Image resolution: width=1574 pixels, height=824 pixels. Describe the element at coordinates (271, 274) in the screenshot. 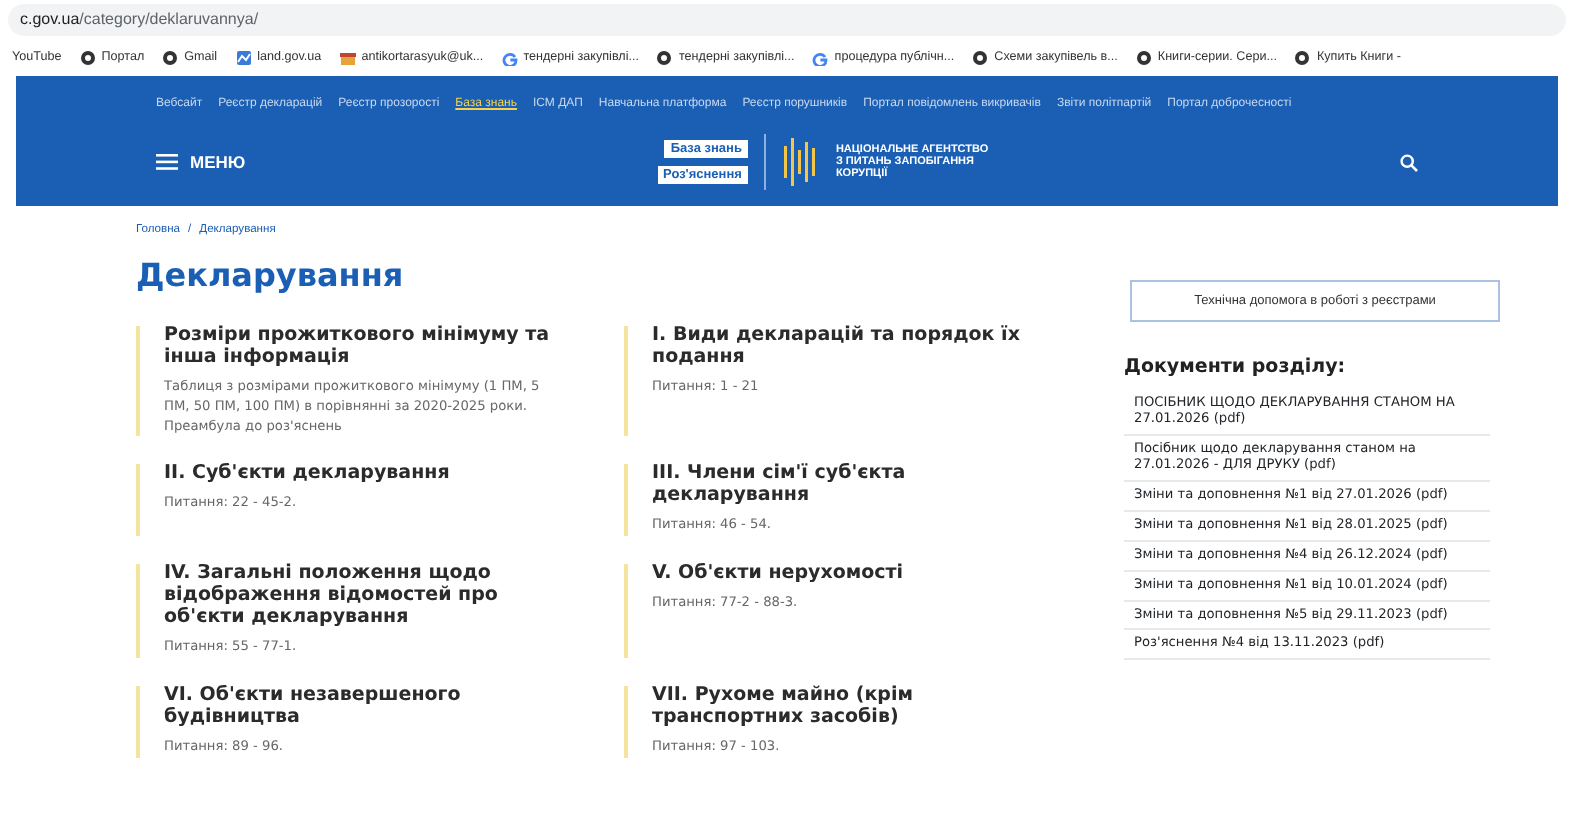

I see `page-title: Декларування` at that location.